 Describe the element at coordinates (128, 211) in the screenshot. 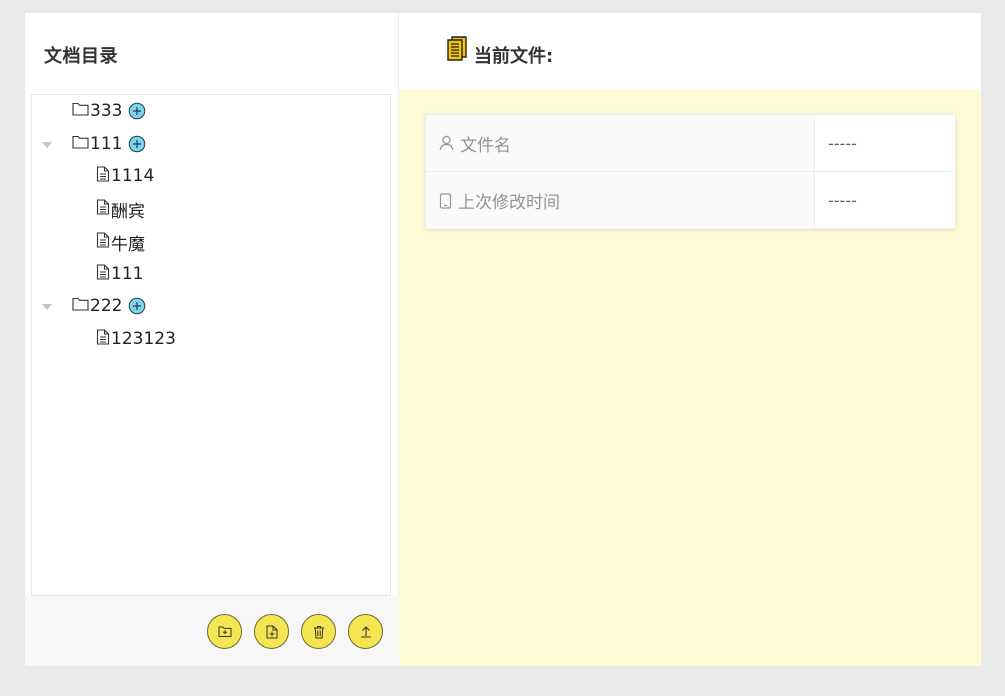

I see `tree-node-label: 酬宾` at that location.